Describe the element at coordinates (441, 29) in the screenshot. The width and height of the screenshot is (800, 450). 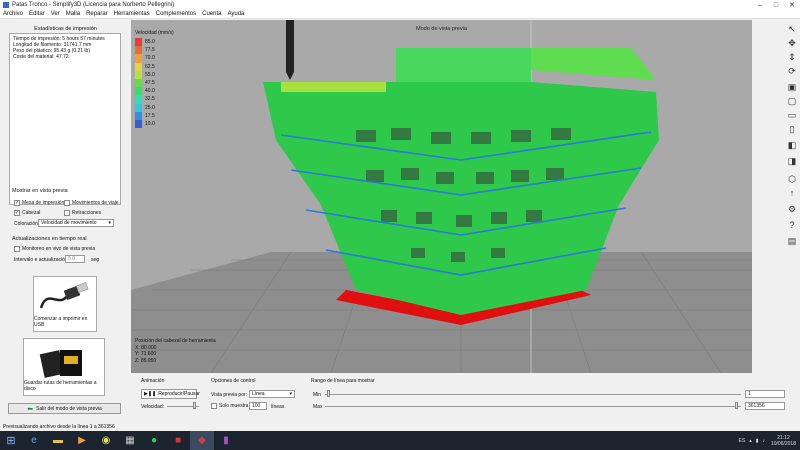
I see `viewport-title: Modo de vista previa` at that location.